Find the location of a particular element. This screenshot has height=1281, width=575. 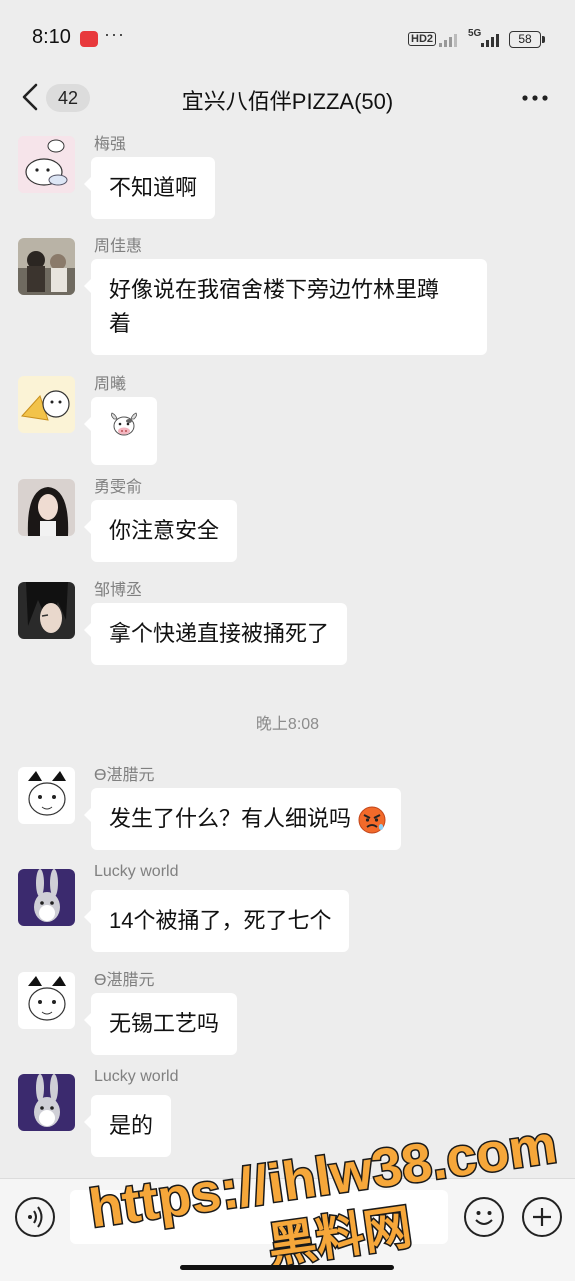

sender-name: 梅强 is located at coordinates (110, 144).